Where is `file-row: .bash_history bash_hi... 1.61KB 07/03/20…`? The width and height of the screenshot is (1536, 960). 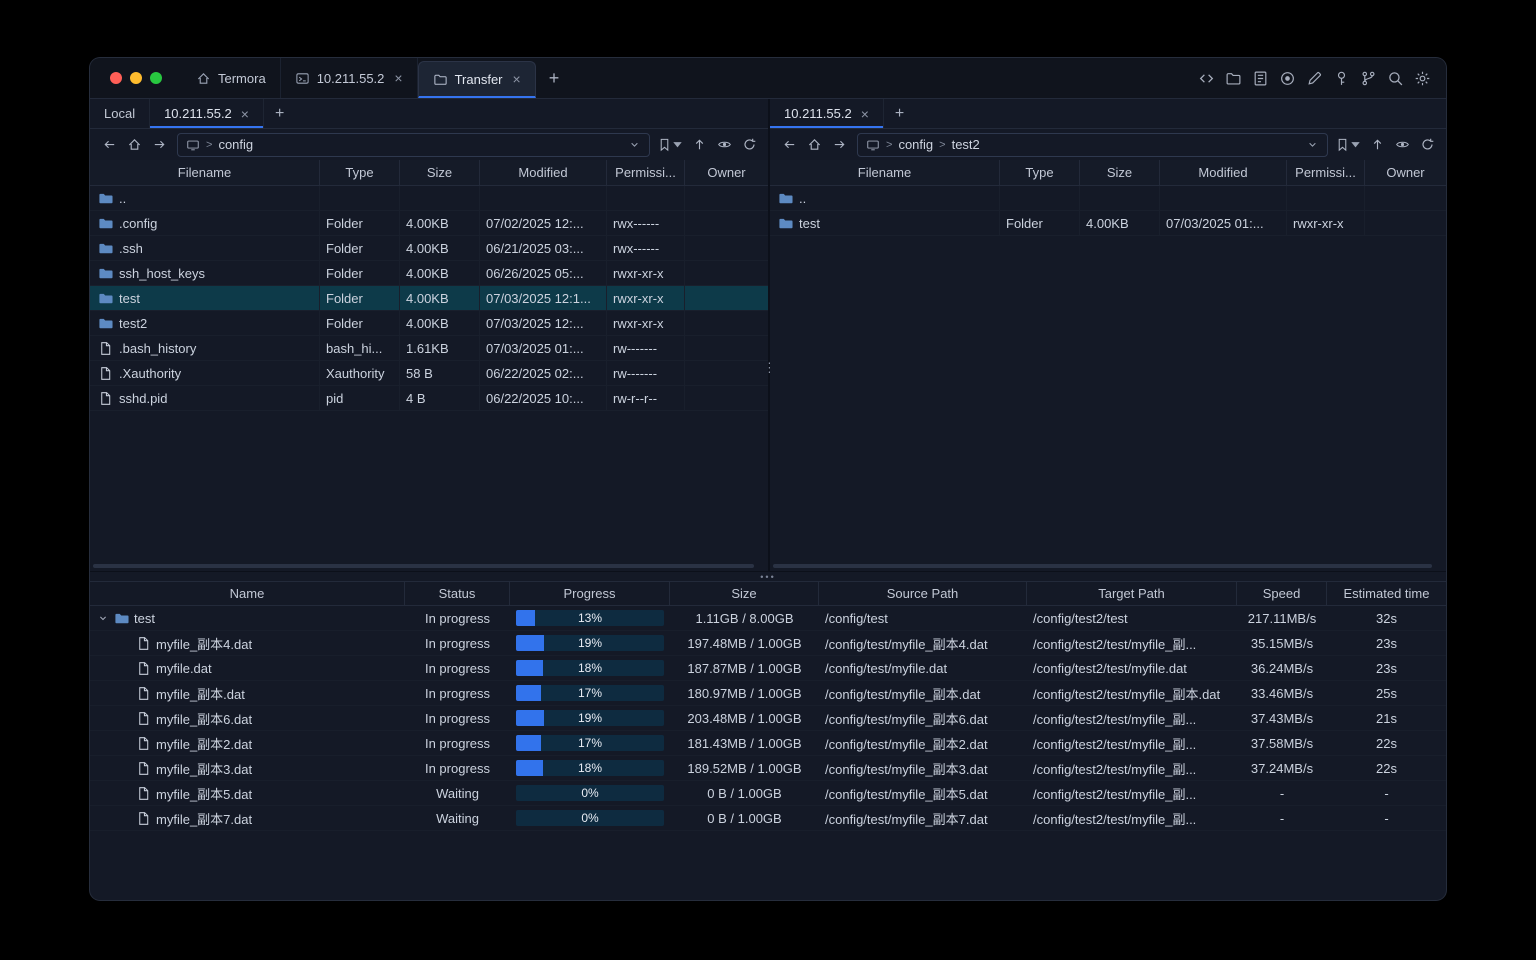
file-row: .bash_history bash_hi... 1.61KB 07/03/20… is located at coordinates (429, 348).